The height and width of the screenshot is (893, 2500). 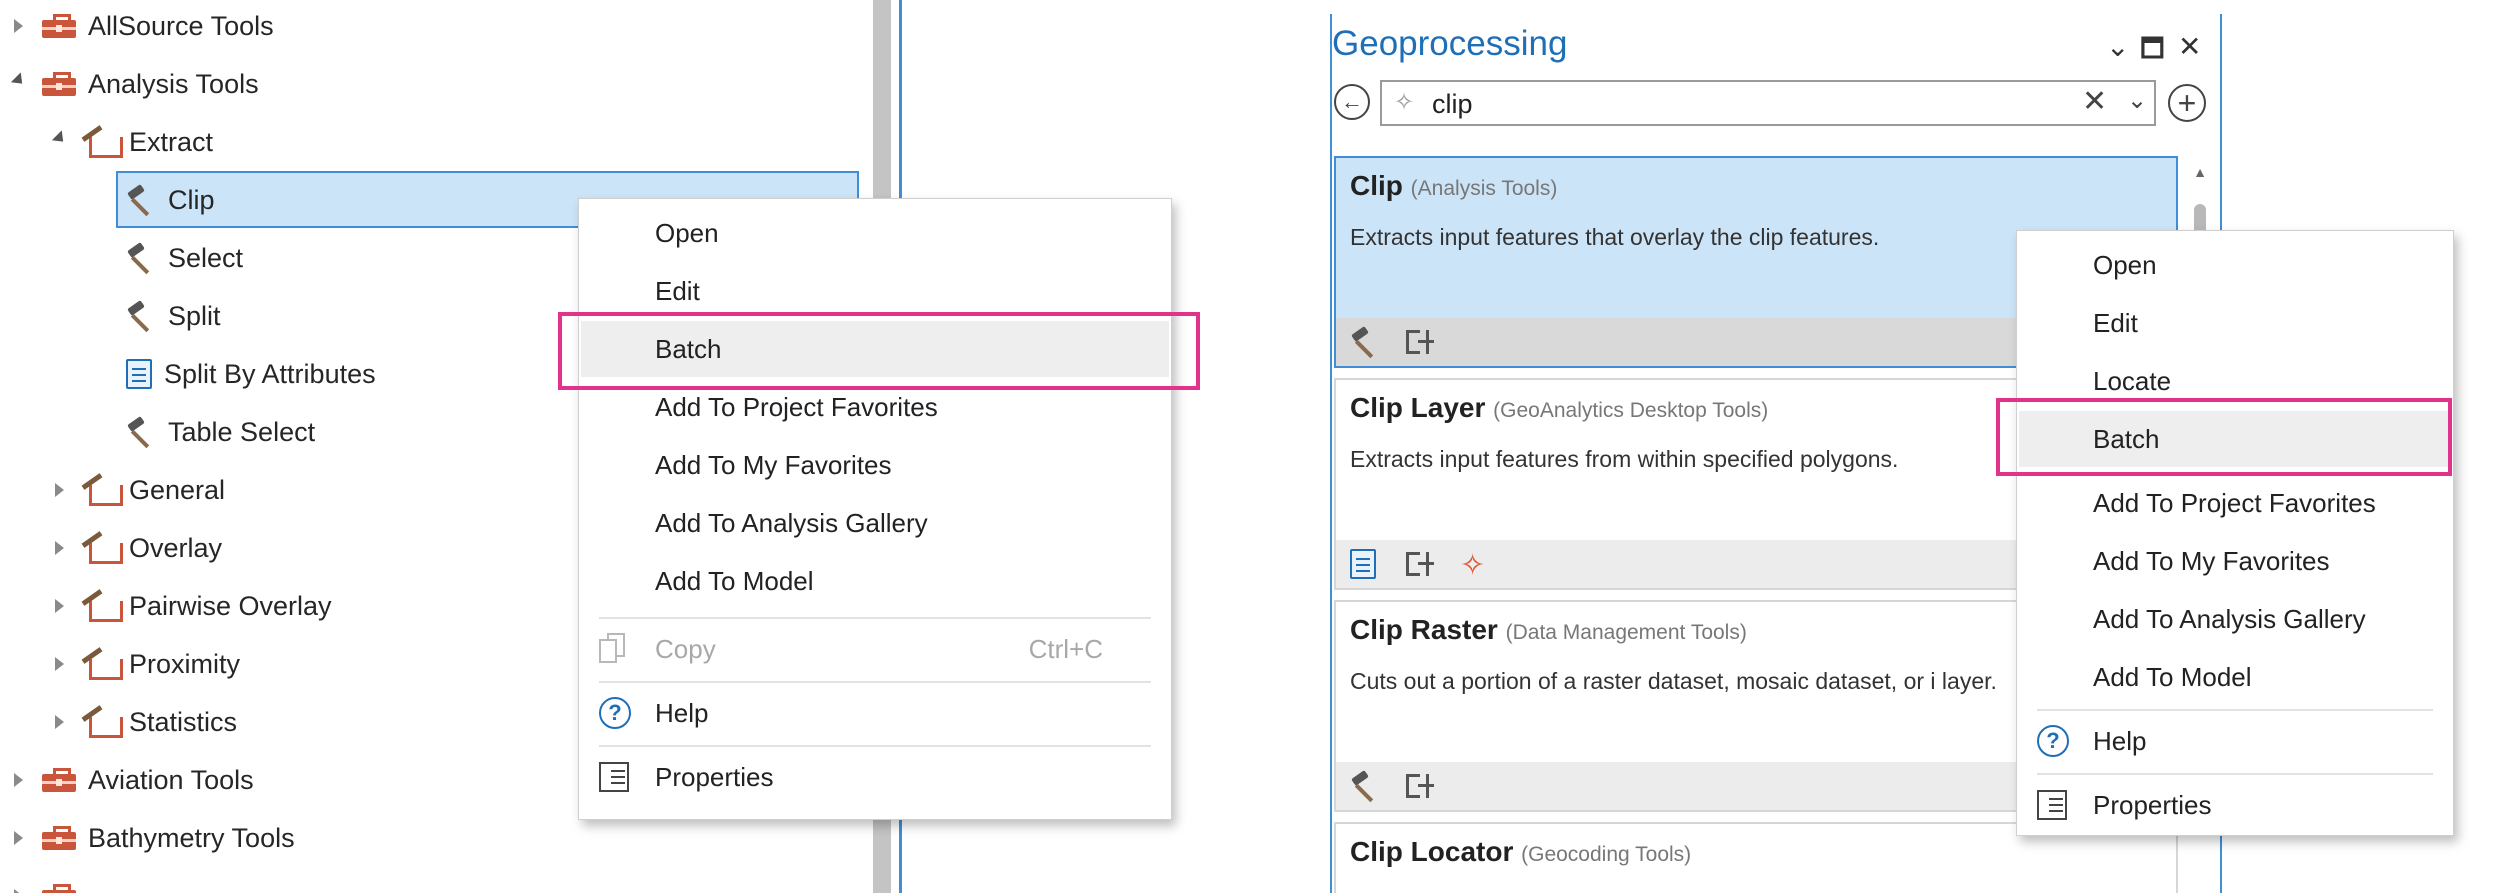 What do you see at coordinates (1418, 407) in the screenshot?
I see `tool-name: Clip Layer` at bounding box center [1418, 407].